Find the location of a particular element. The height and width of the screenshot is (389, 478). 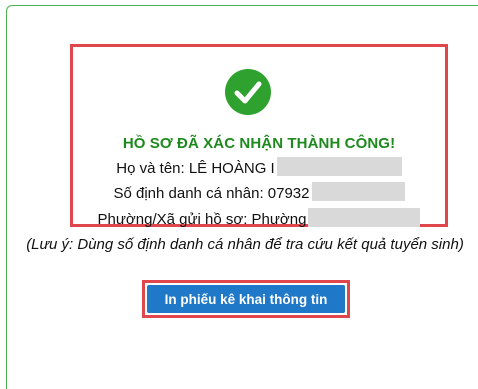

print-button-highlight: In phiếu kê khai thông tin is located at coordinates (246, 299).